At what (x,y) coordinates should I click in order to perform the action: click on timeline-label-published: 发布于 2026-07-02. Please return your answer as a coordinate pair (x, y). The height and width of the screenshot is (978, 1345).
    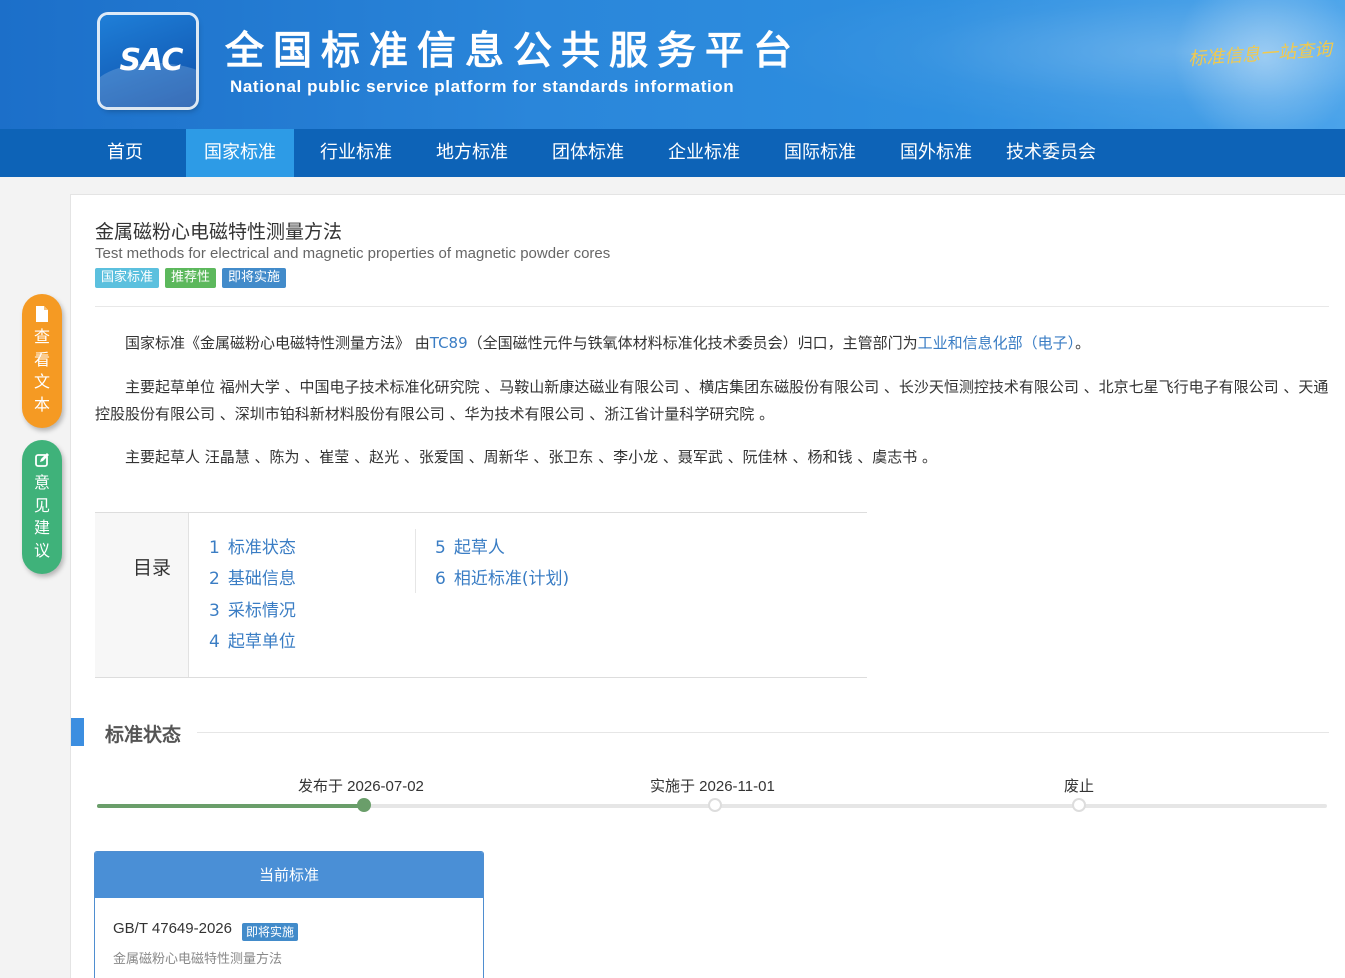
    Looking at the image, I should click on (361, 786).